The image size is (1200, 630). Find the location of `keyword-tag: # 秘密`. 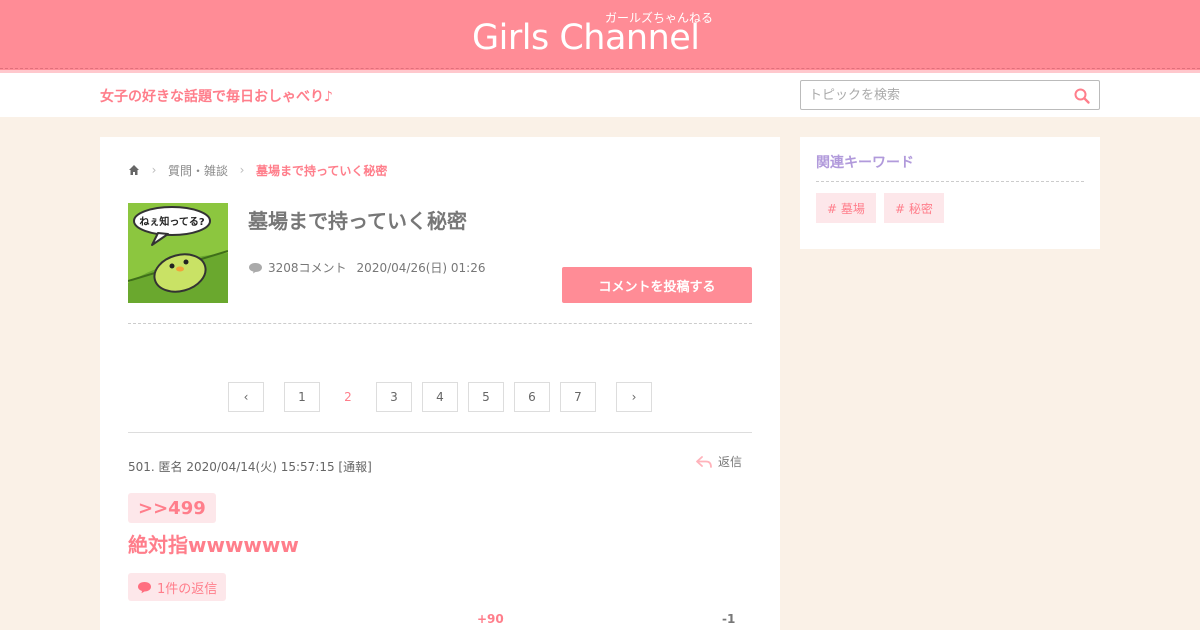

keyword-tag: # 秘密 is located at coordinates (914, 208).